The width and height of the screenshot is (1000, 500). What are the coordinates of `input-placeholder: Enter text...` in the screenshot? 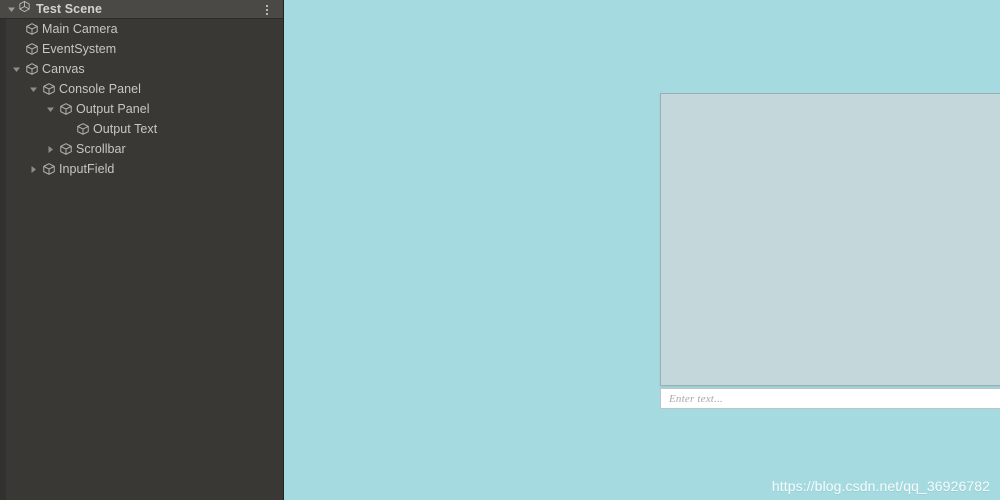 It's located at (696, 398).